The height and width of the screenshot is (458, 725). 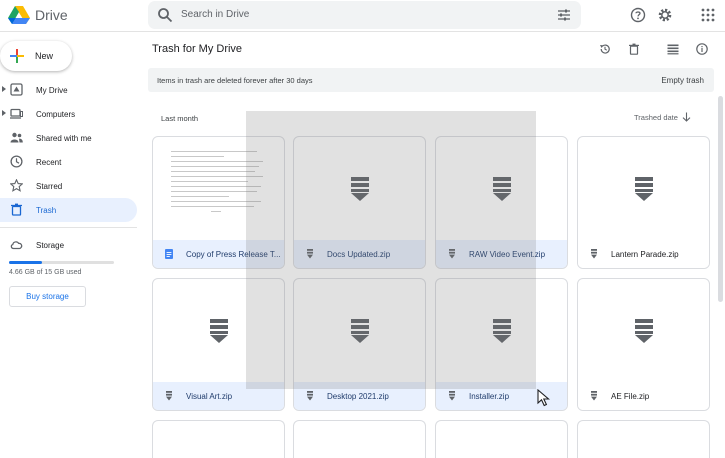 What do you see at coordinates (56, 114) in the screenshot?
I see `sidebar-item-label: Computers` at bounding box center [56, 114].